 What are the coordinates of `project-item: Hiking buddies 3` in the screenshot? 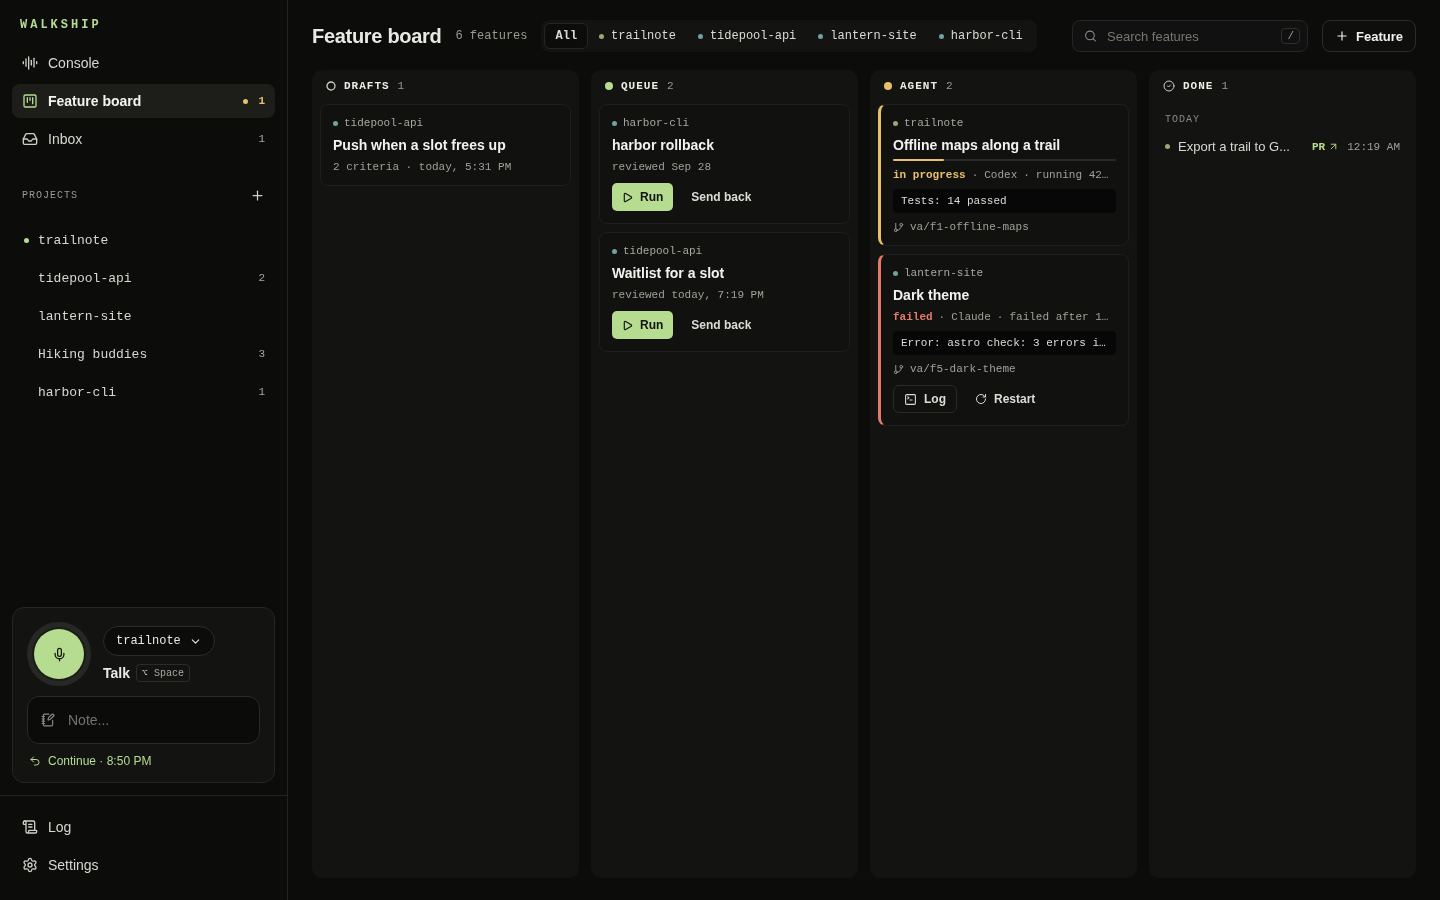 It's located at (143, 354).